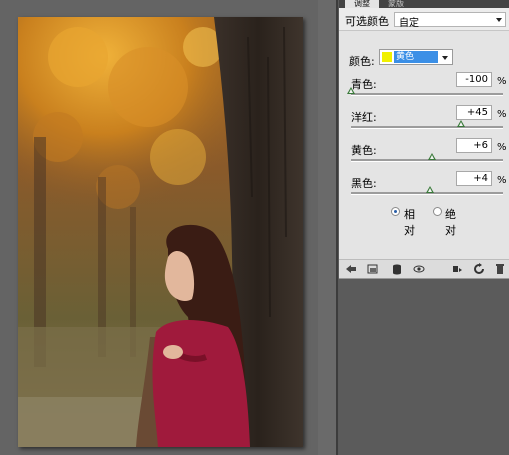 Image resolution: width=509 pixels, height=455 pixels. What do you see at coordinates (424, 4) in the screenshot?
I see `panel-tab-bar: 调整 蒙版` at bounding box center [424, 4].